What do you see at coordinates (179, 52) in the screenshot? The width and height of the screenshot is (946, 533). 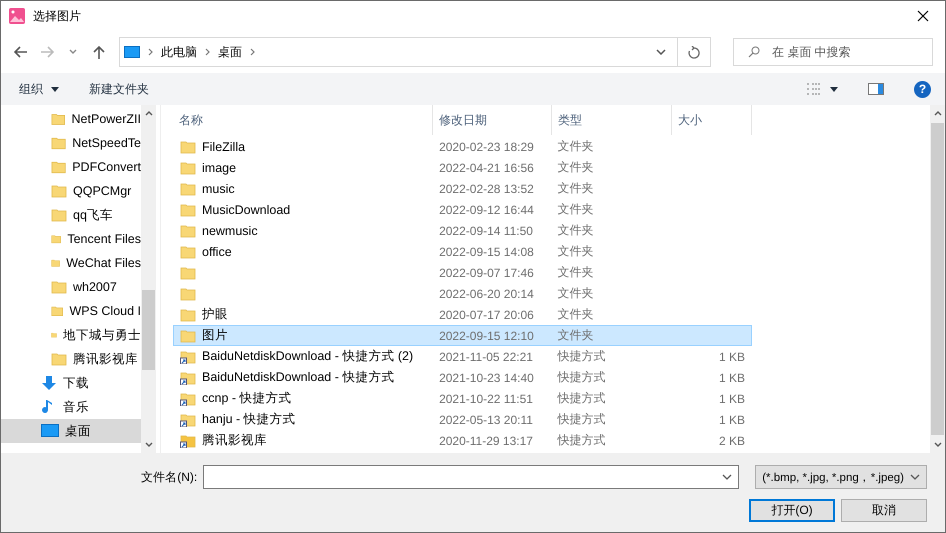 I see `breadcrumb-item: 此电脑` at bounding box center [179, 52].